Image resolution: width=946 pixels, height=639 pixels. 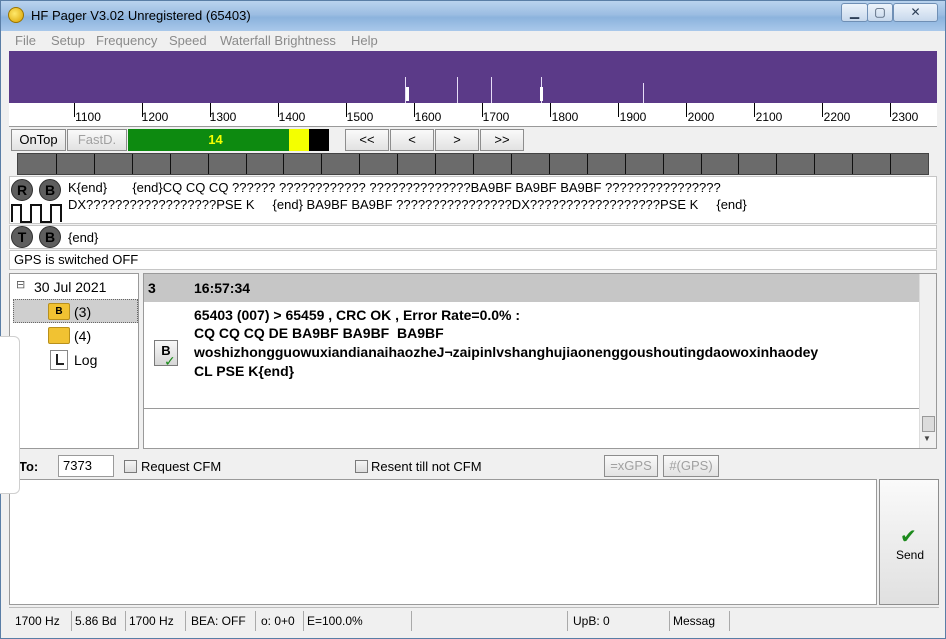 I want to click on menu-speed: Speed, so click(x=188, y=40).